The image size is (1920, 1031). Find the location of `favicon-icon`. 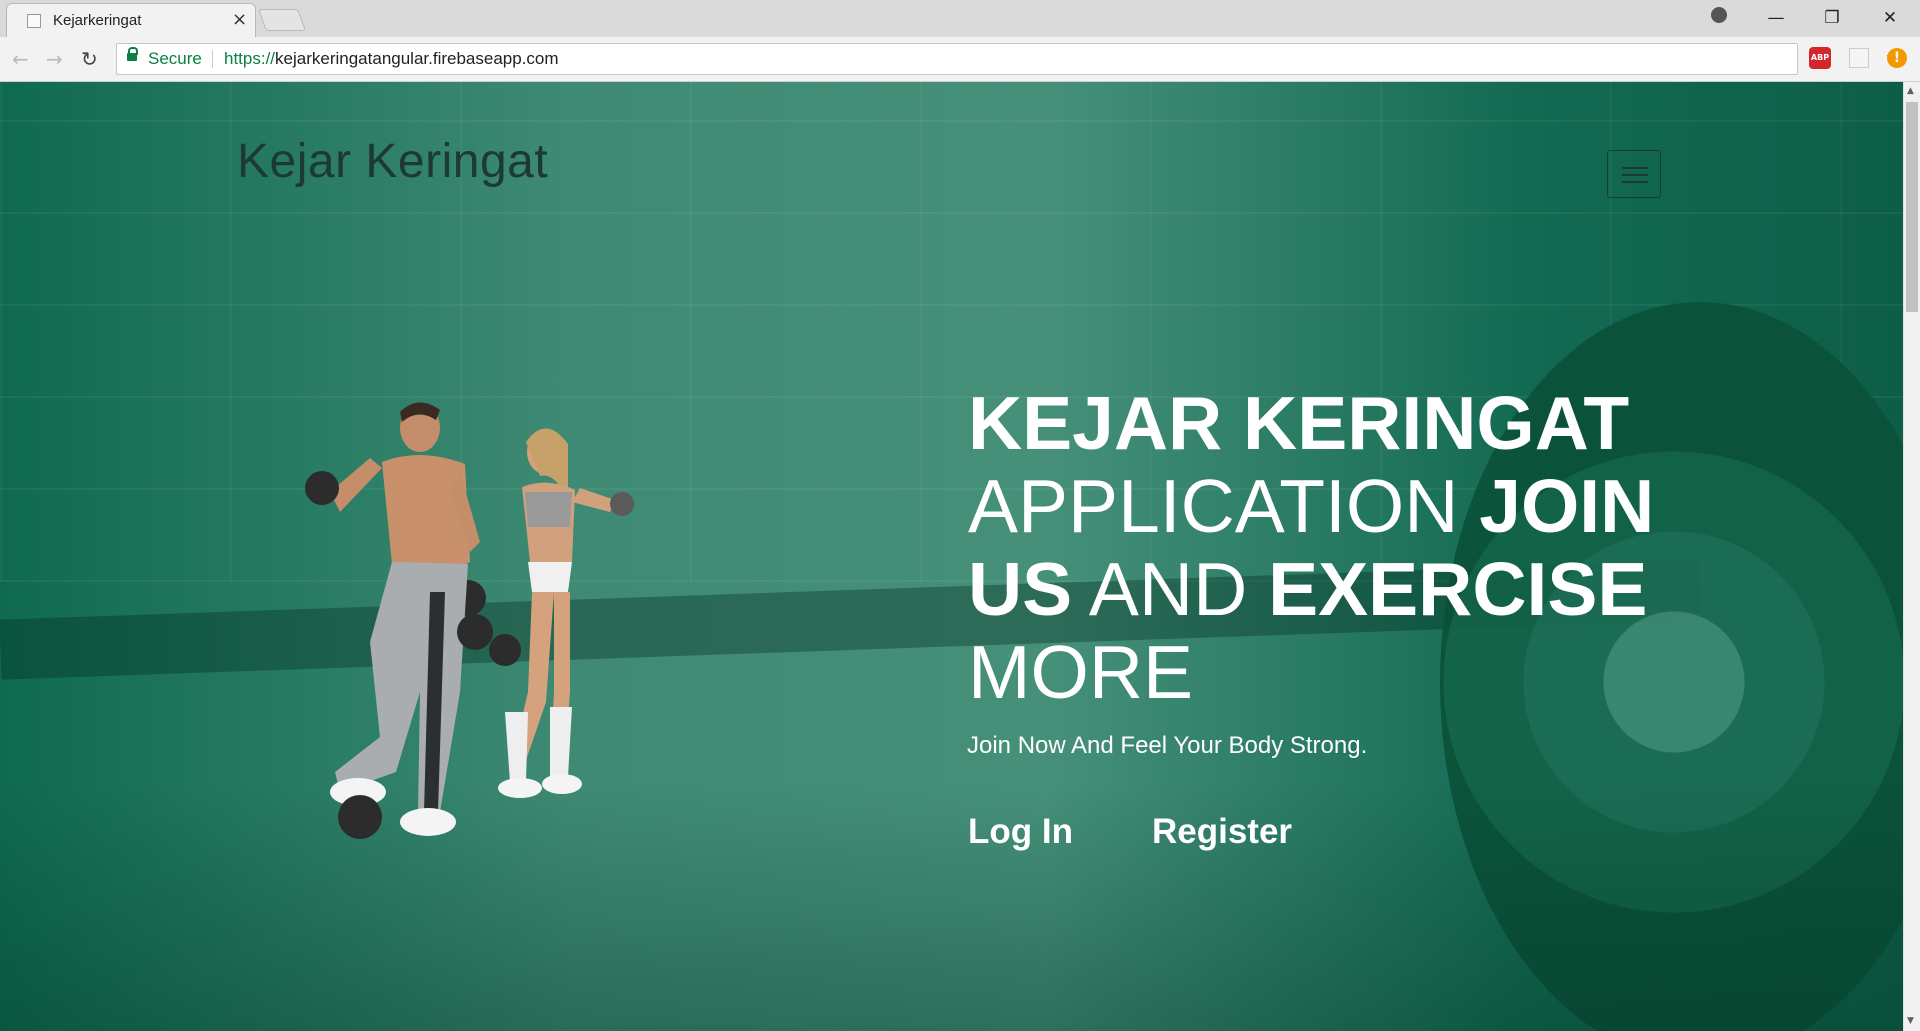

favicon-icon is located at coordinates (34, 21).